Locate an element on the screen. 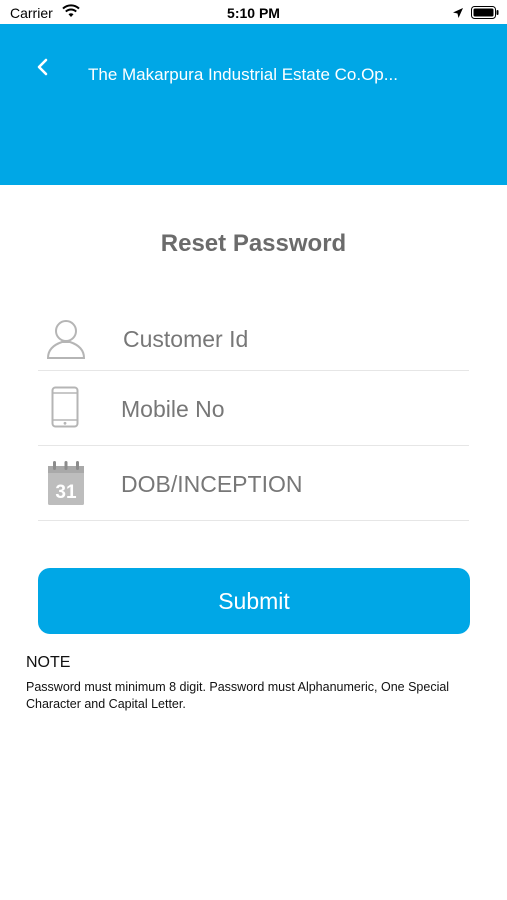 The image size is (507, 900). customer-id-input is located at coordinates (288, 339).